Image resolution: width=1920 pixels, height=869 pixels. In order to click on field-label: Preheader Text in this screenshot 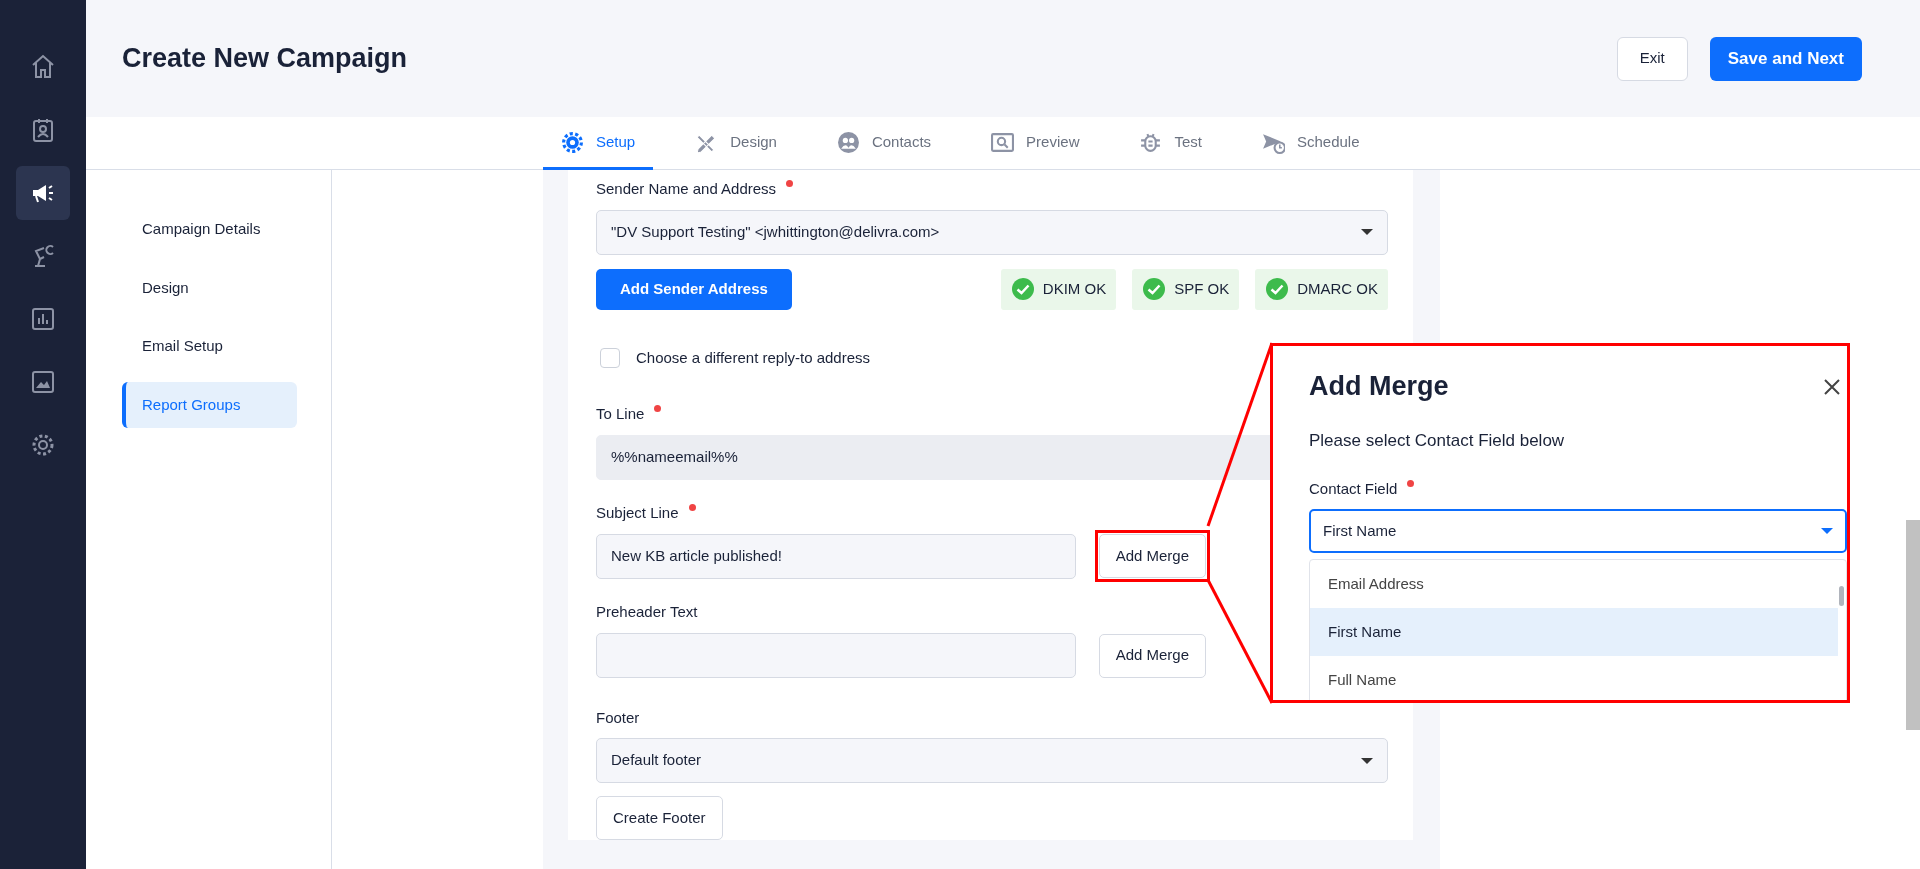, I will do `click(647, 612)`.